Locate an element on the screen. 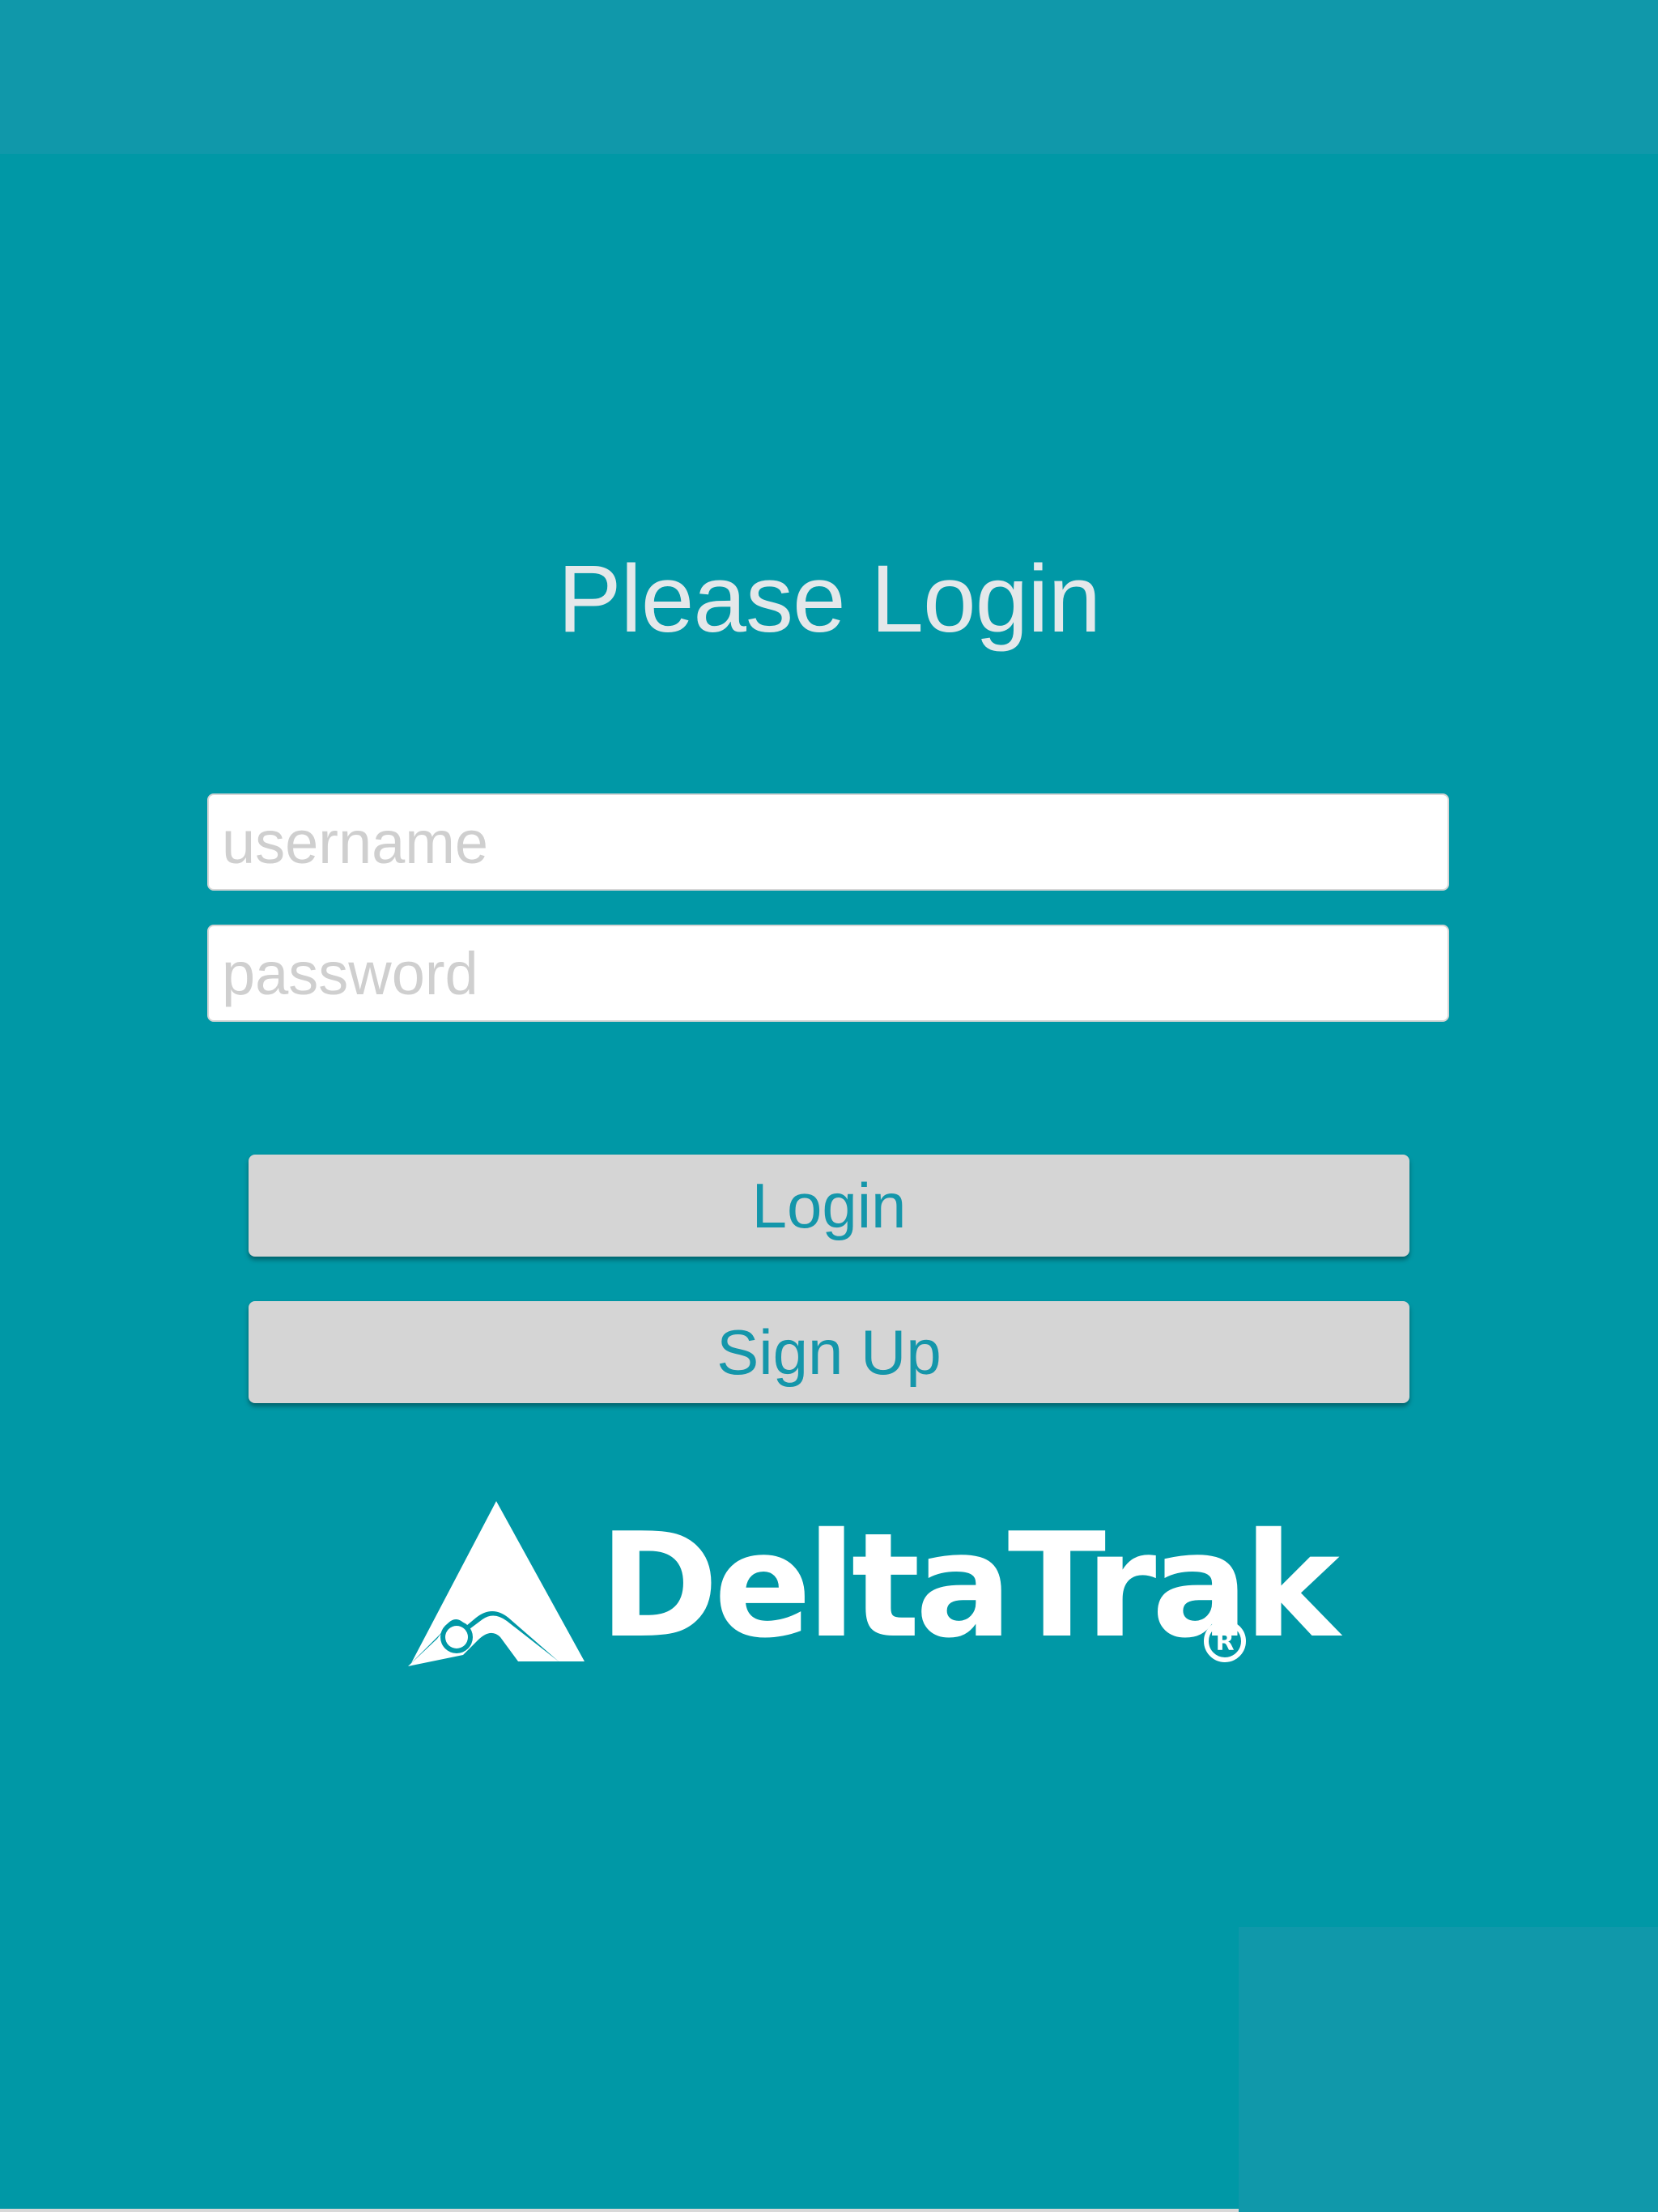  registered-mark: R is located at coordinates (1225, 1641).